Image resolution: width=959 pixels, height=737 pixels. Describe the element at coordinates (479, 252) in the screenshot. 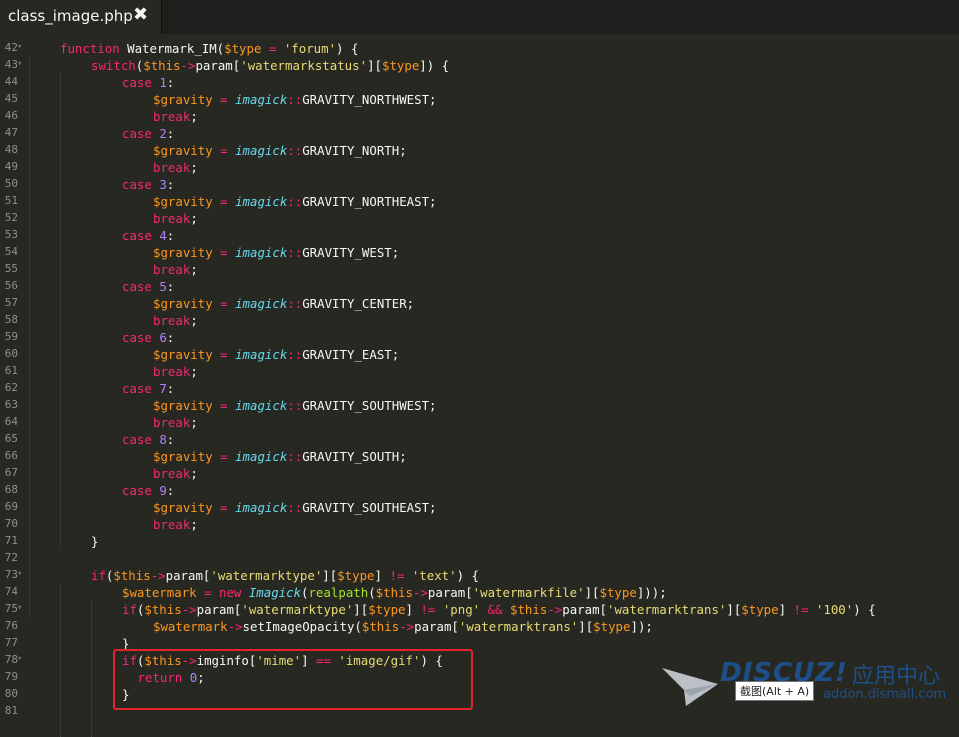

I see `code-line: 54 $gravity = imagick::GRAVITY_WEST;` at that location.